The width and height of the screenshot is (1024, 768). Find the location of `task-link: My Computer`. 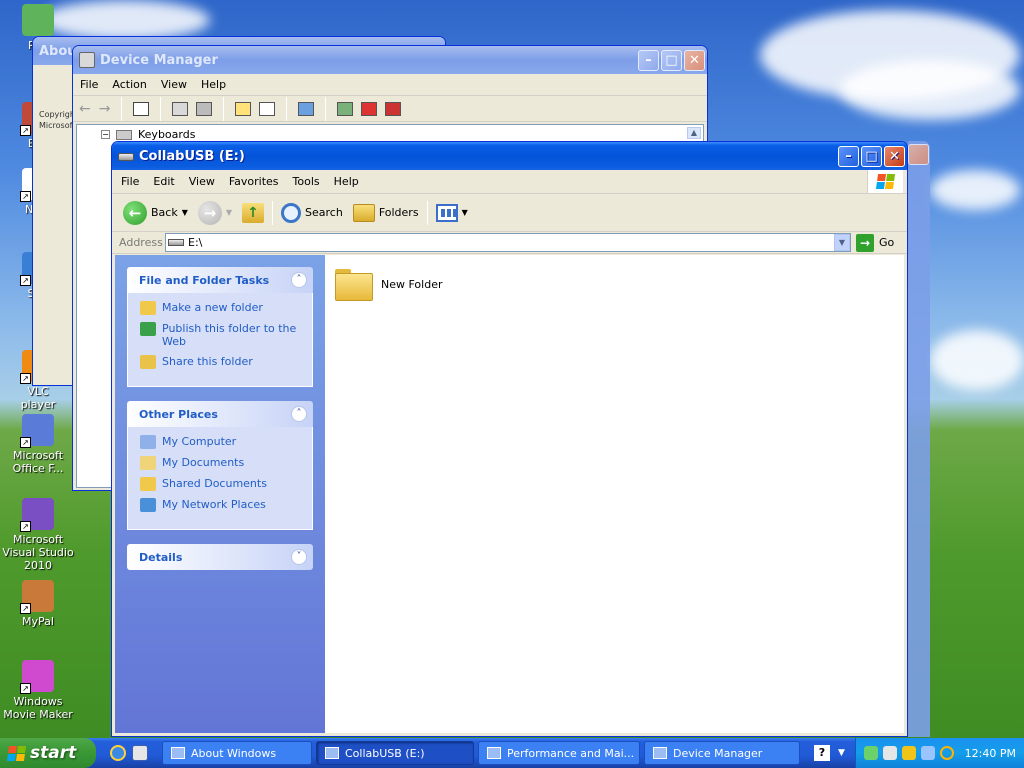

task-link: My Computer is located at coordinates (222, 442).